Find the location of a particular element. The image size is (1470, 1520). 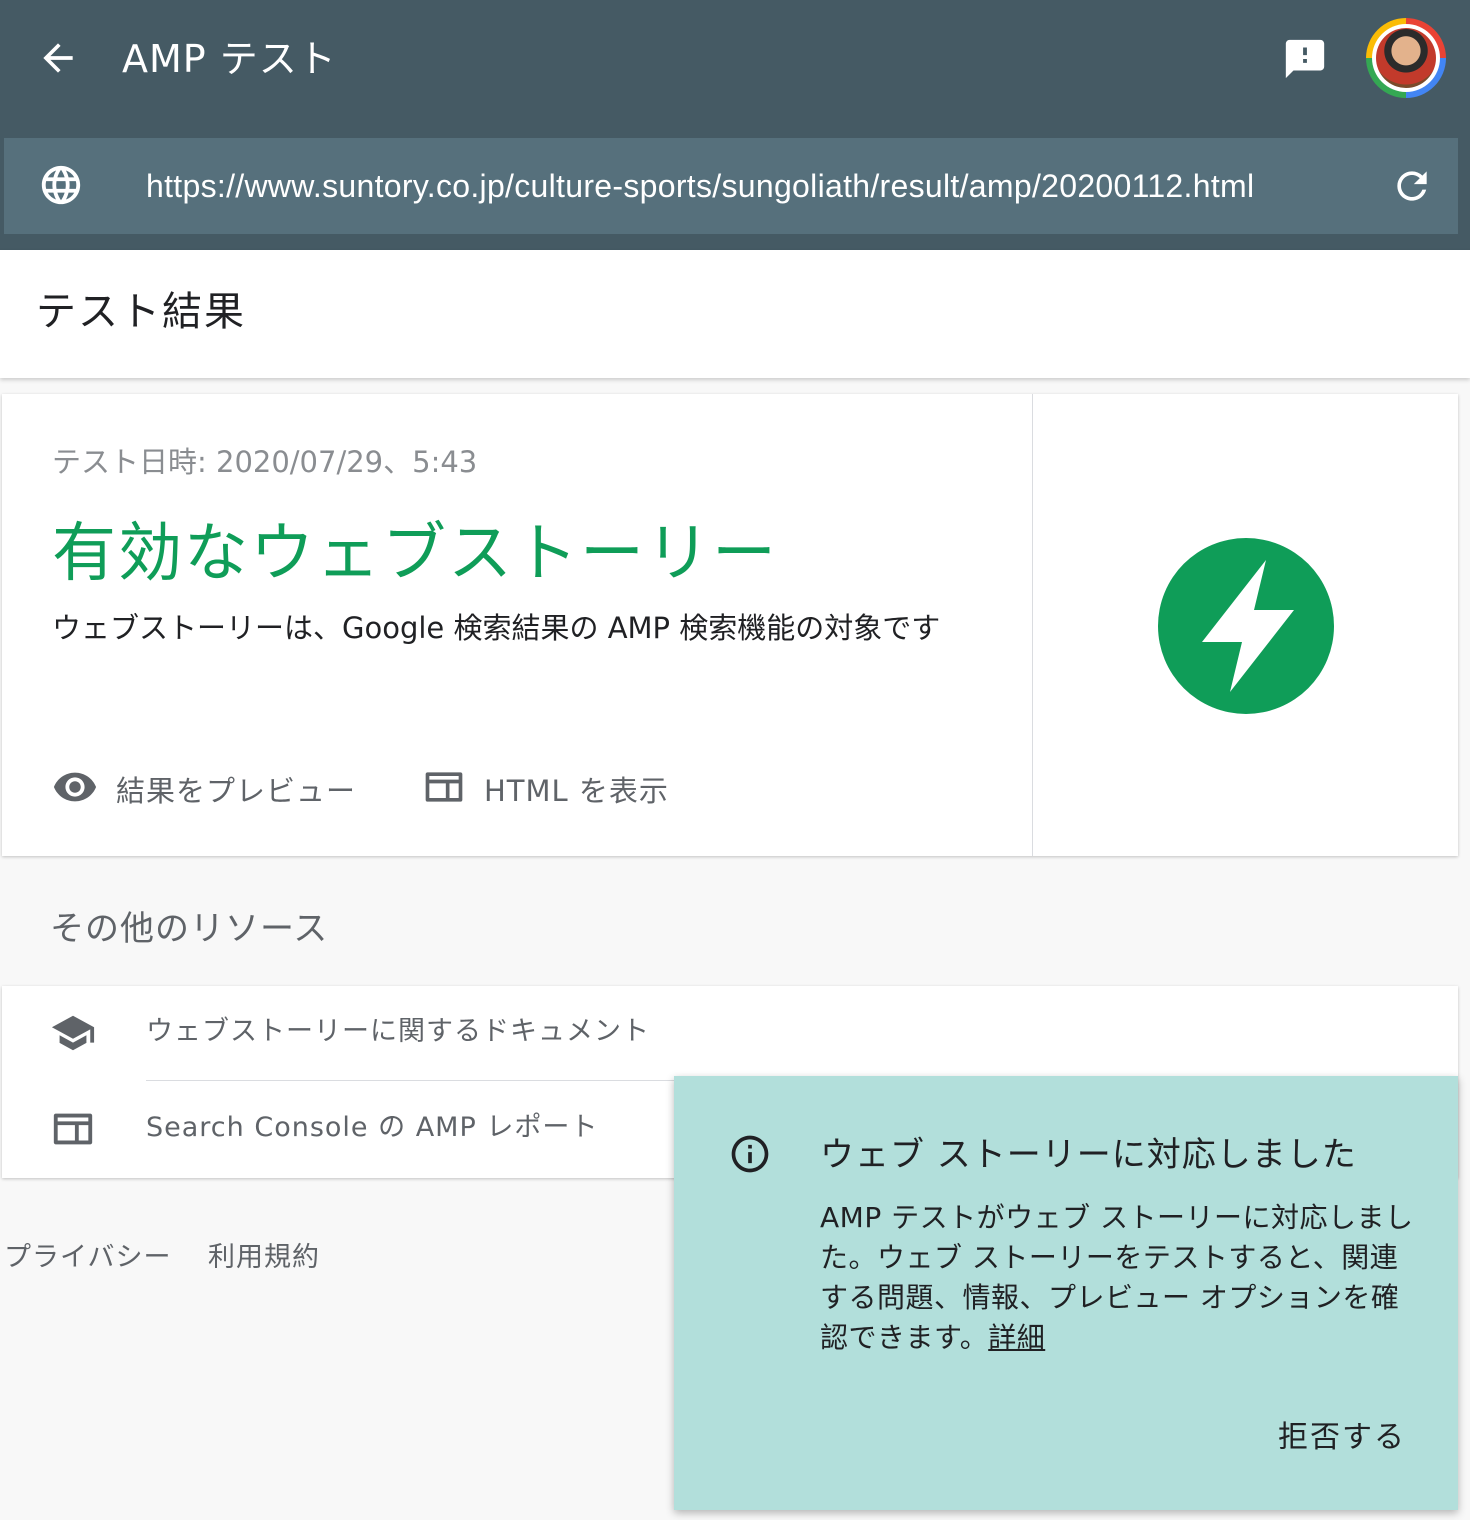

status-title: 有効なウェブストーリー is located at coordinates (415, 554).